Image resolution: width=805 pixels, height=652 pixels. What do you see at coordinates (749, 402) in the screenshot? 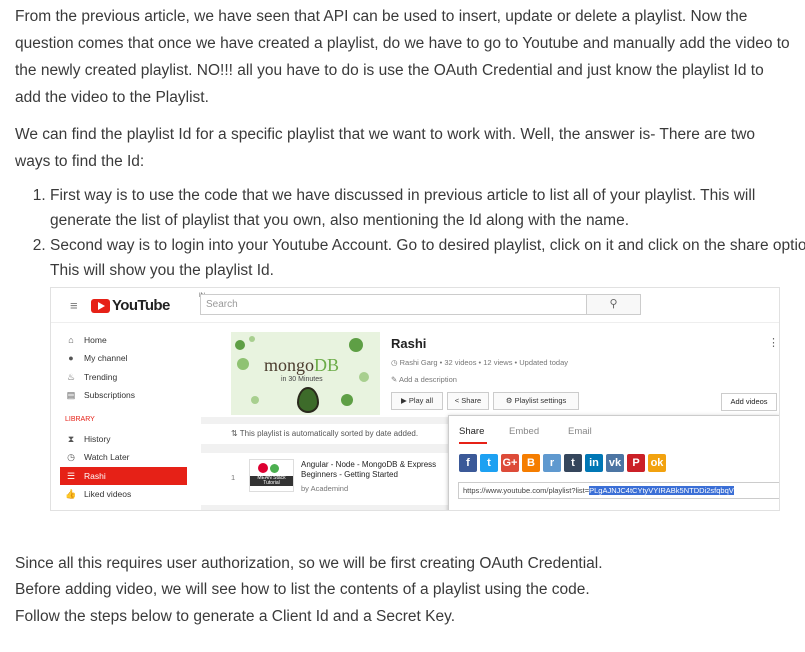
I see `add-videos-button: Add videos` at bounding box center [749, 402].